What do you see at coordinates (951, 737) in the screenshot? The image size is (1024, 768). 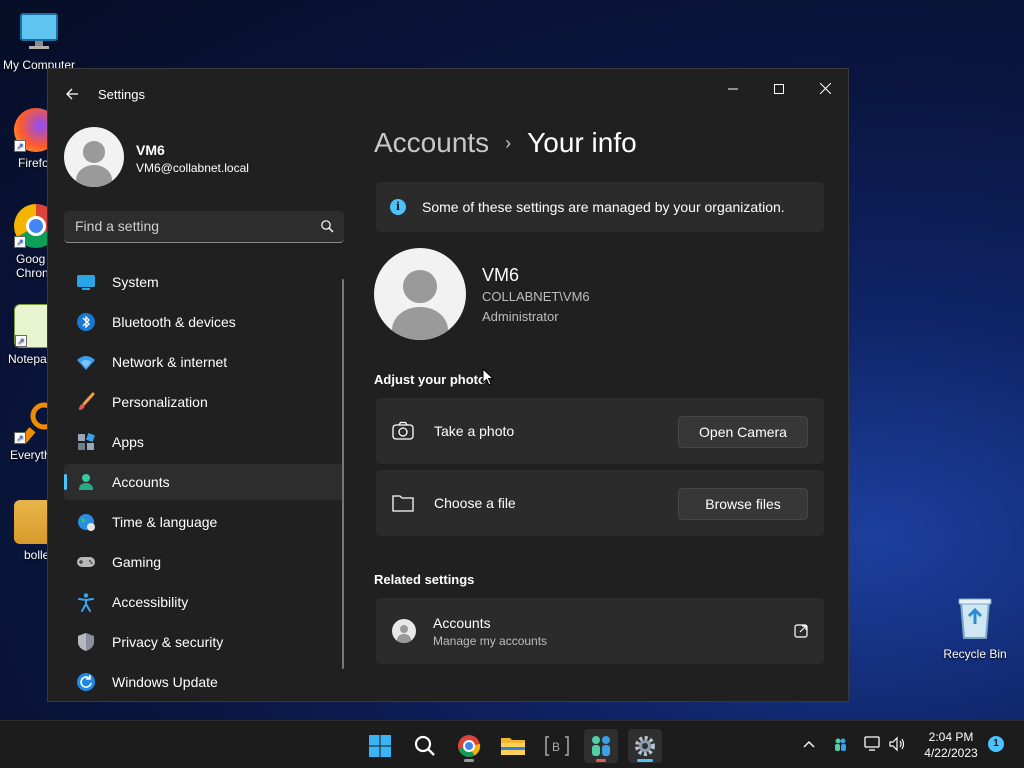 I see `clock-time: 2:04 PM` at bounding box center [951, 737].